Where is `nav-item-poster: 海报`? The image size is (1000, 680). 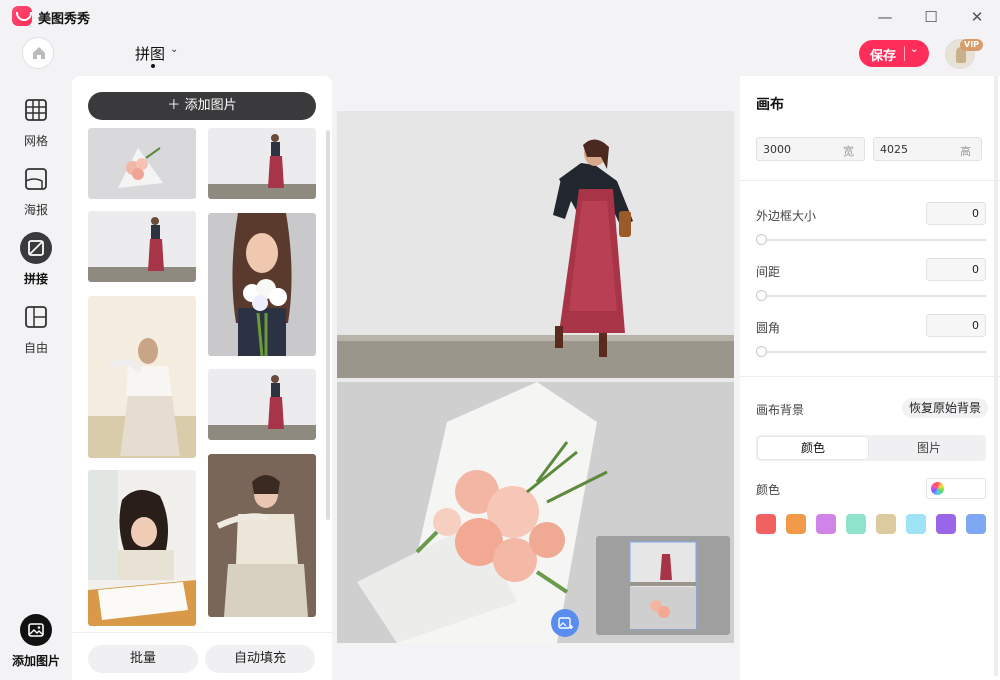
nav-item-poster: 海报 is located at coordinates (36, 190).